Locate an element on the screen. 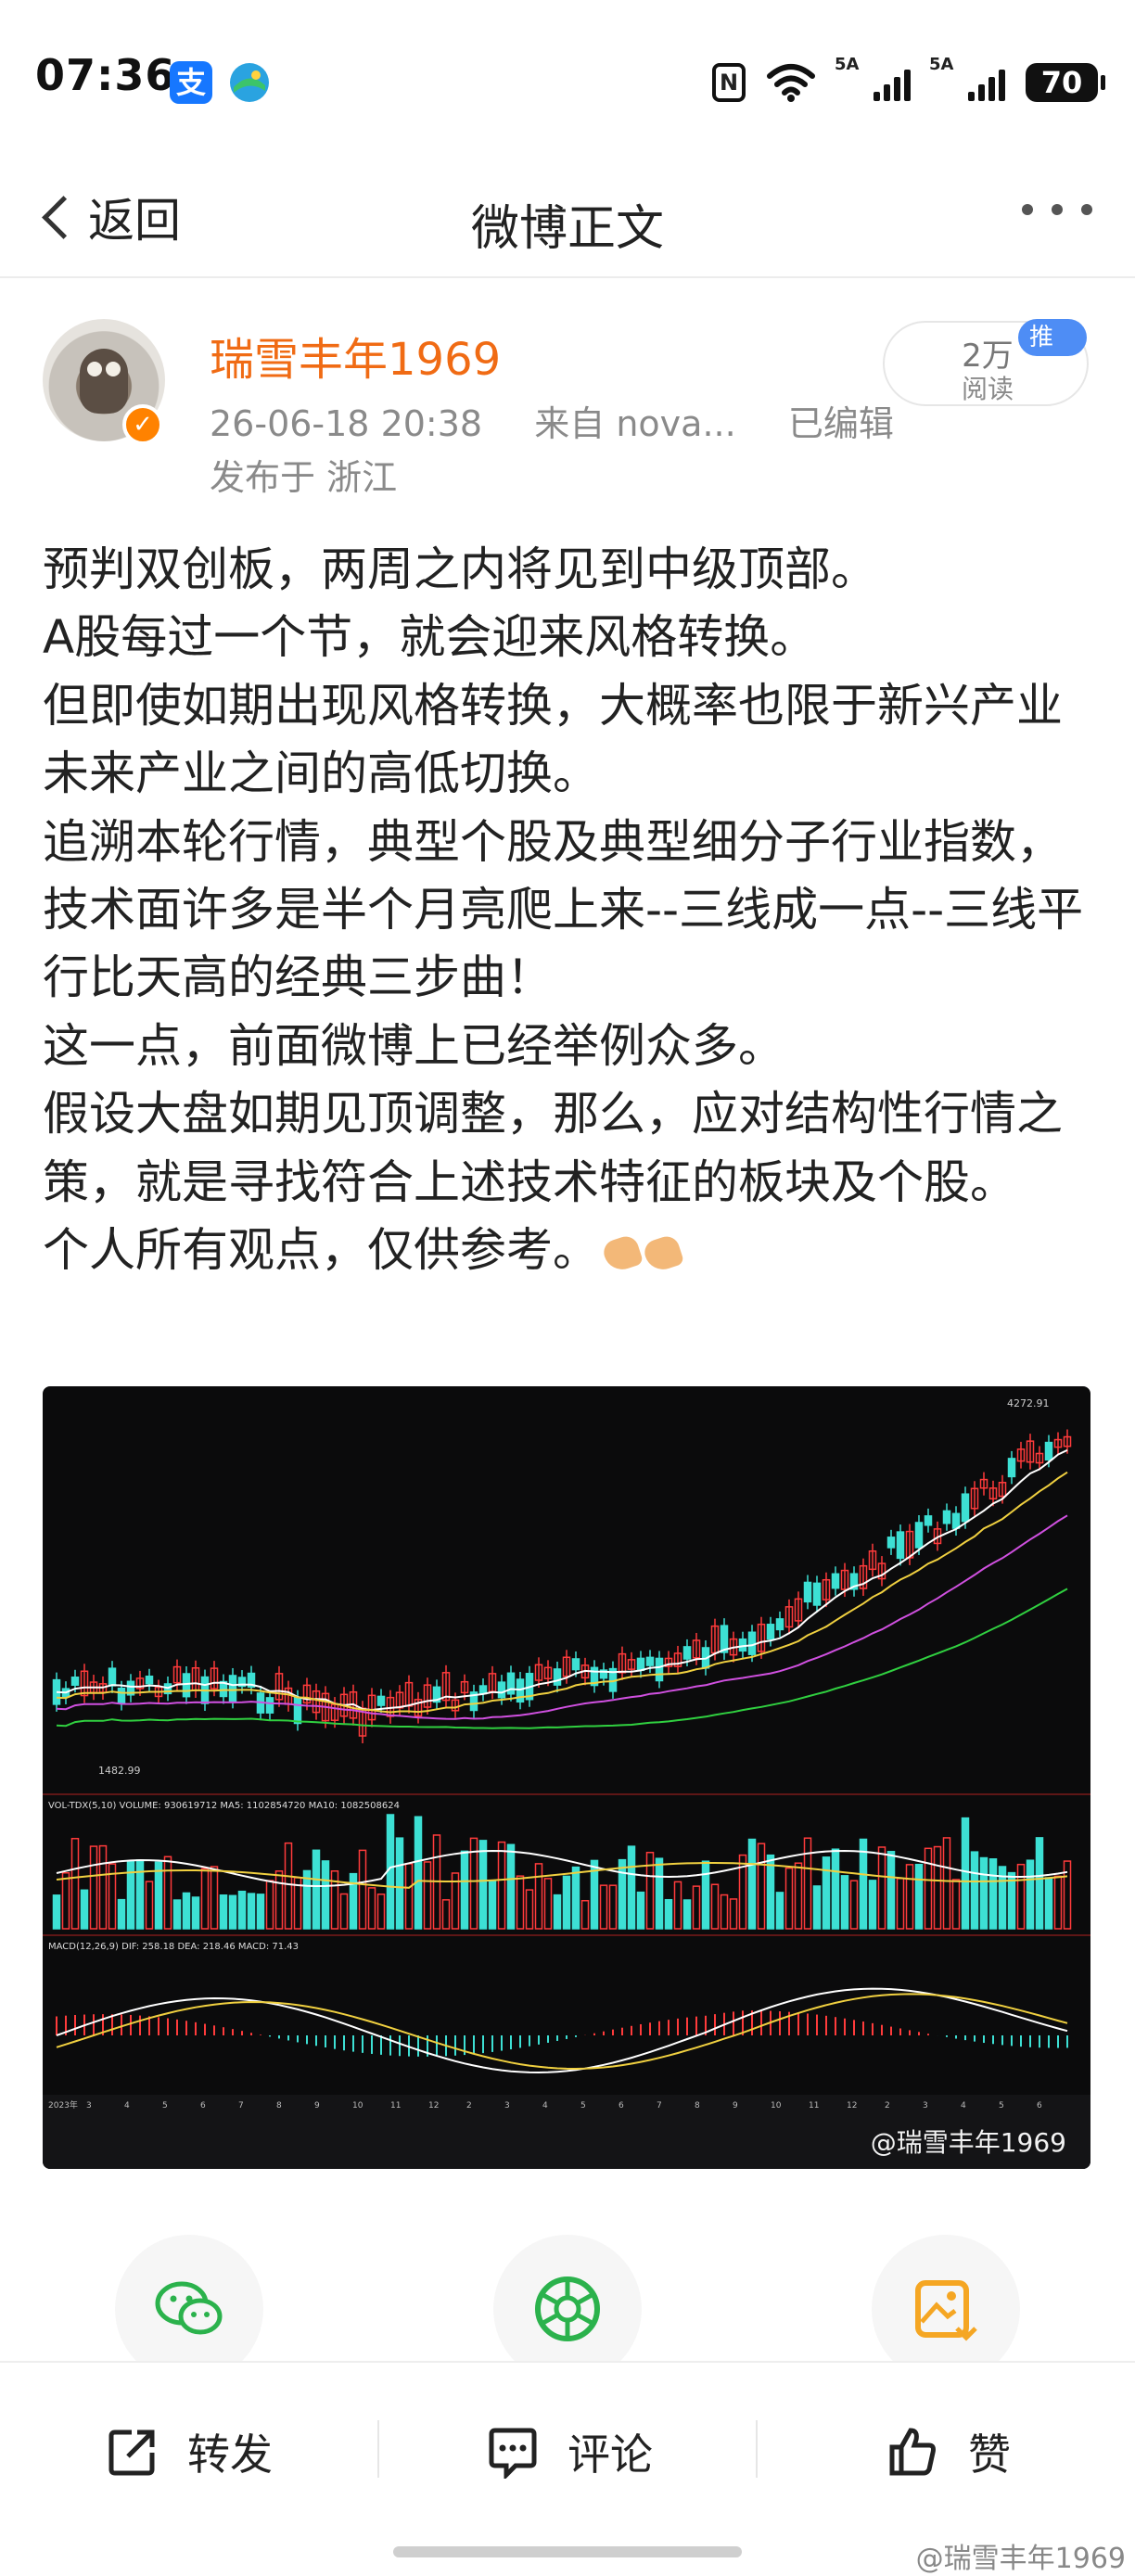 The image size is (1135, 2576). top-nav-bar: 返回 微博正文 is located at coordinates (567, 218).